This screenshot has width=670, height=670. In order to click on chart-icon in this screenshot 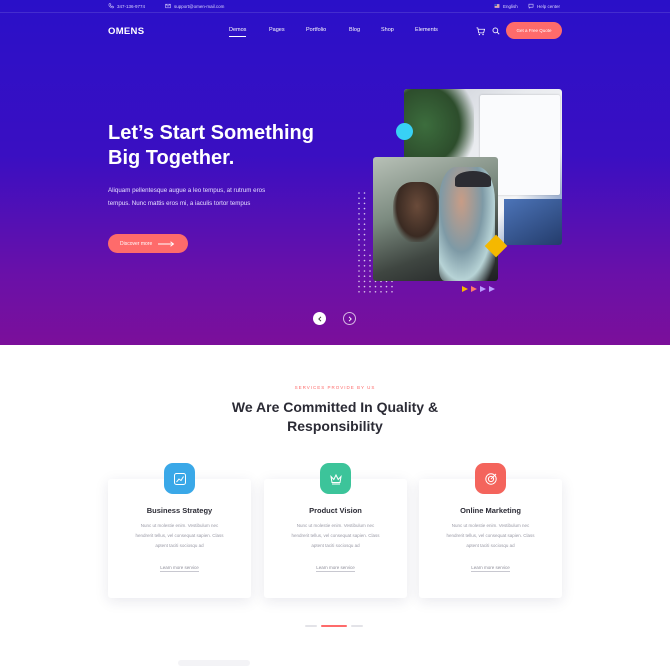, I will do `click(179, 478)`.